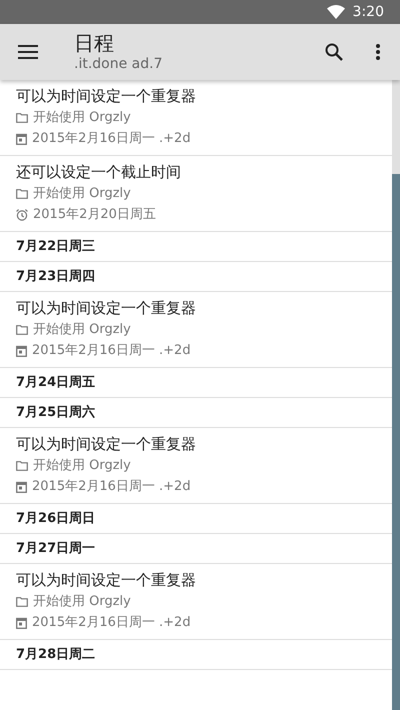 This screenshot has width=400, height=710. What do you see at coordinates (56, 246) in the screenshot?
I see `day-header: 7月22日周三` at bounding box center [56, 246].